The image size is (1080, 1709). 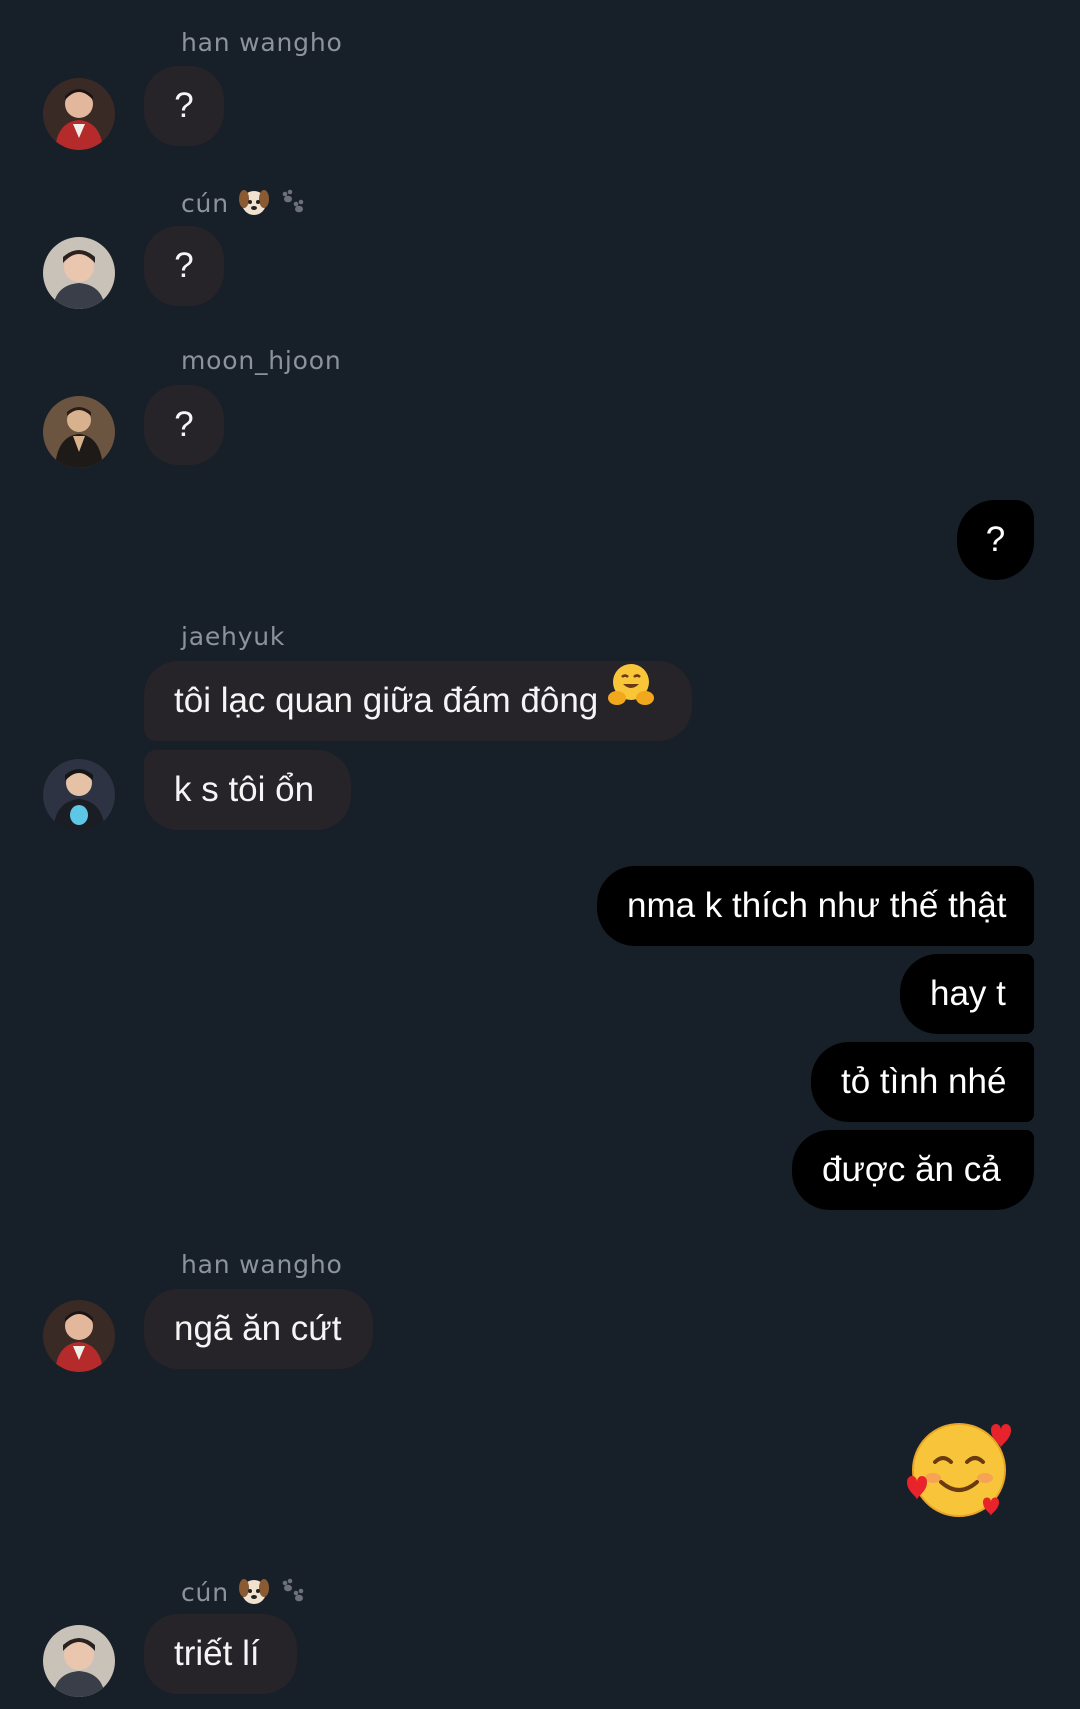 What do you see at coordinates (220, 1654) in the screenshot?
I see `message-bubble: triết lí` at bounding box center [220, 1654].